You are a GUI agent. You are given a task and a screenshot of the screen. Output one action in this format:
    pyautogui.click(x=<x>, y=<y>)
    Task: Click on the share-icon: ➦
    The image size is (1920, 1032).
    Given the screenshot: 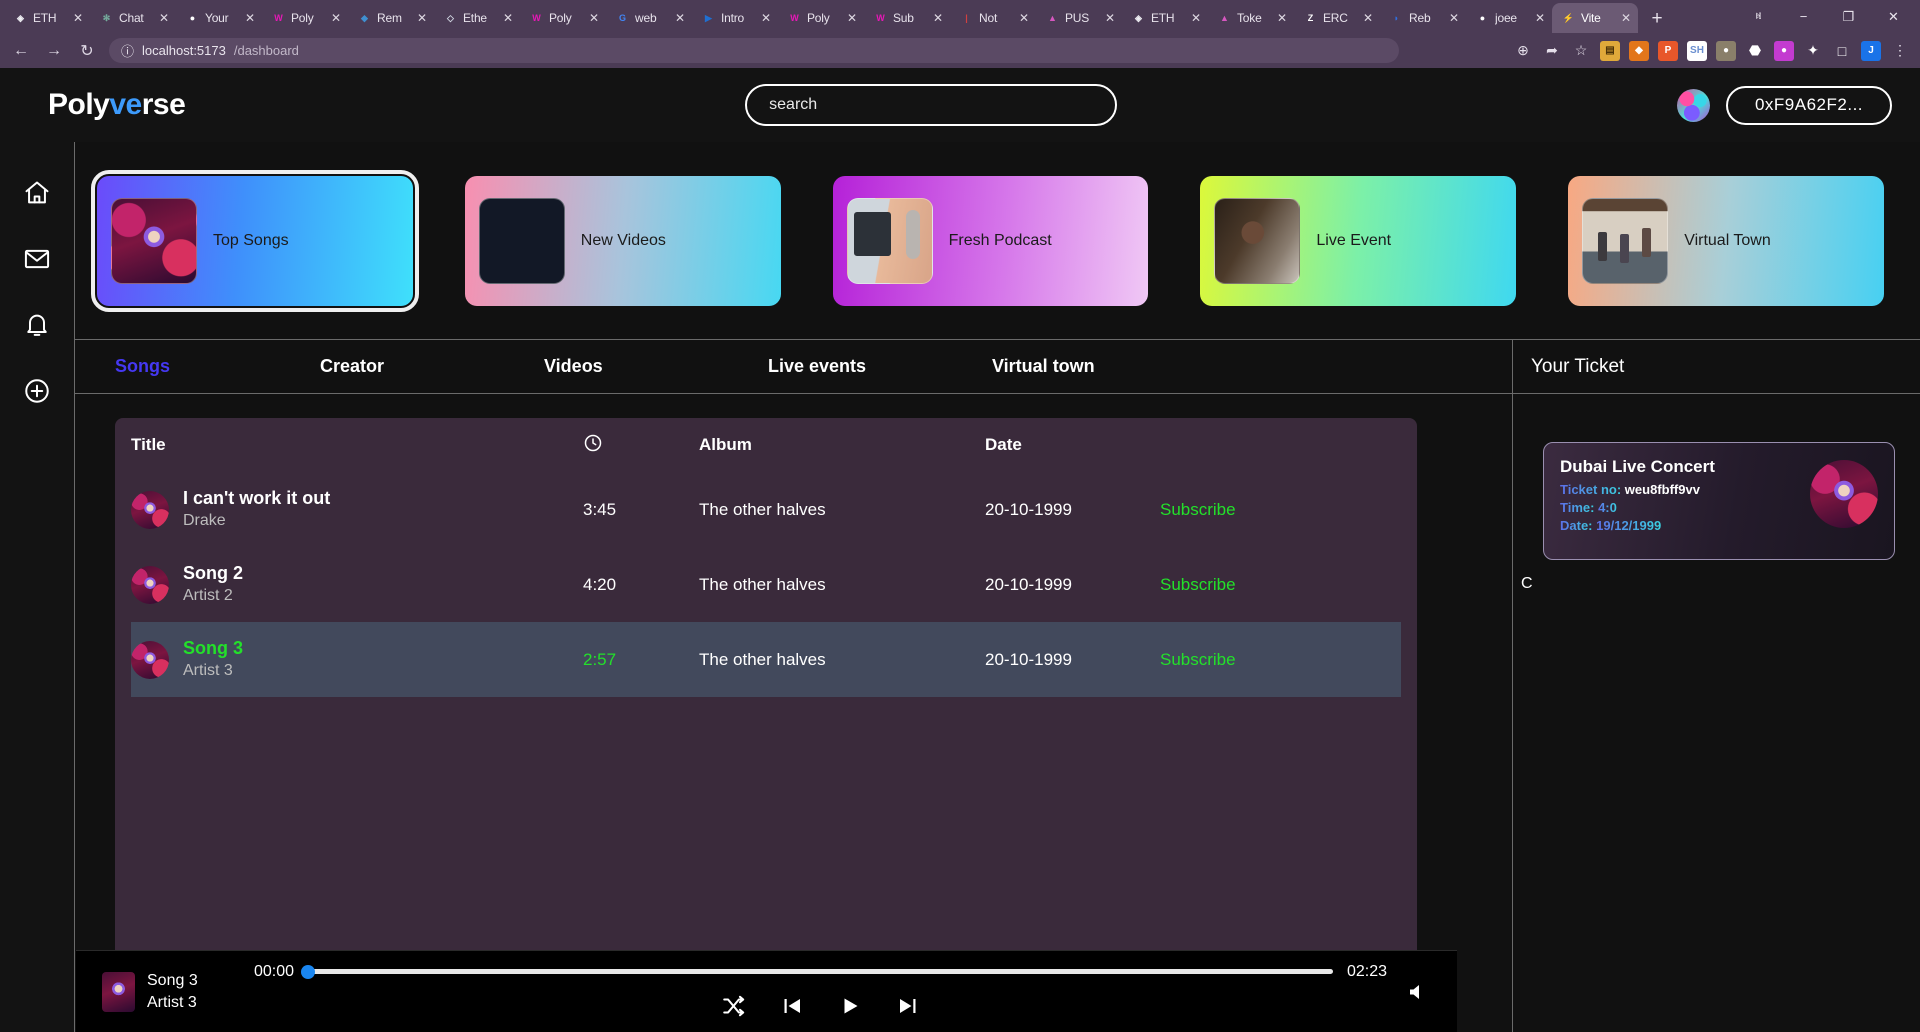 What is the action you would take?
    pyautogui.click(x=1552, y=51)
    